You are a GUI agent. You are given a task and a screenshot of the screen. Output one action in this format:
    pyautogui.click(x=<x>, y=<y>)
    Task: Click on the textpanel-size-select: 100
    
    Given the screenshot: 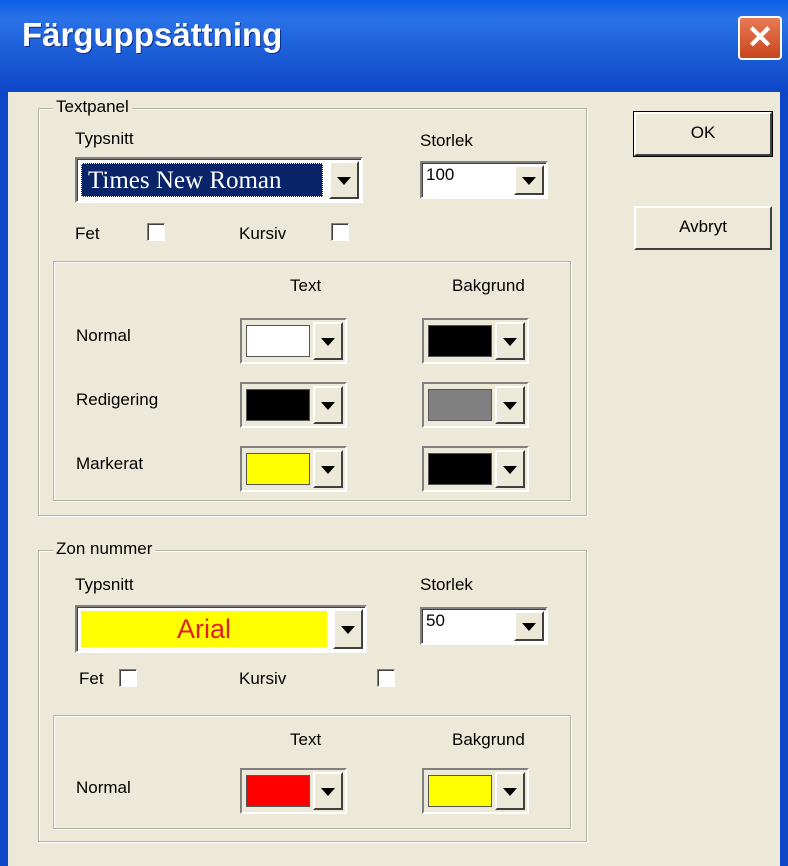 What is the action you would take?
    pyautogui.click(x=484, y=180)
    